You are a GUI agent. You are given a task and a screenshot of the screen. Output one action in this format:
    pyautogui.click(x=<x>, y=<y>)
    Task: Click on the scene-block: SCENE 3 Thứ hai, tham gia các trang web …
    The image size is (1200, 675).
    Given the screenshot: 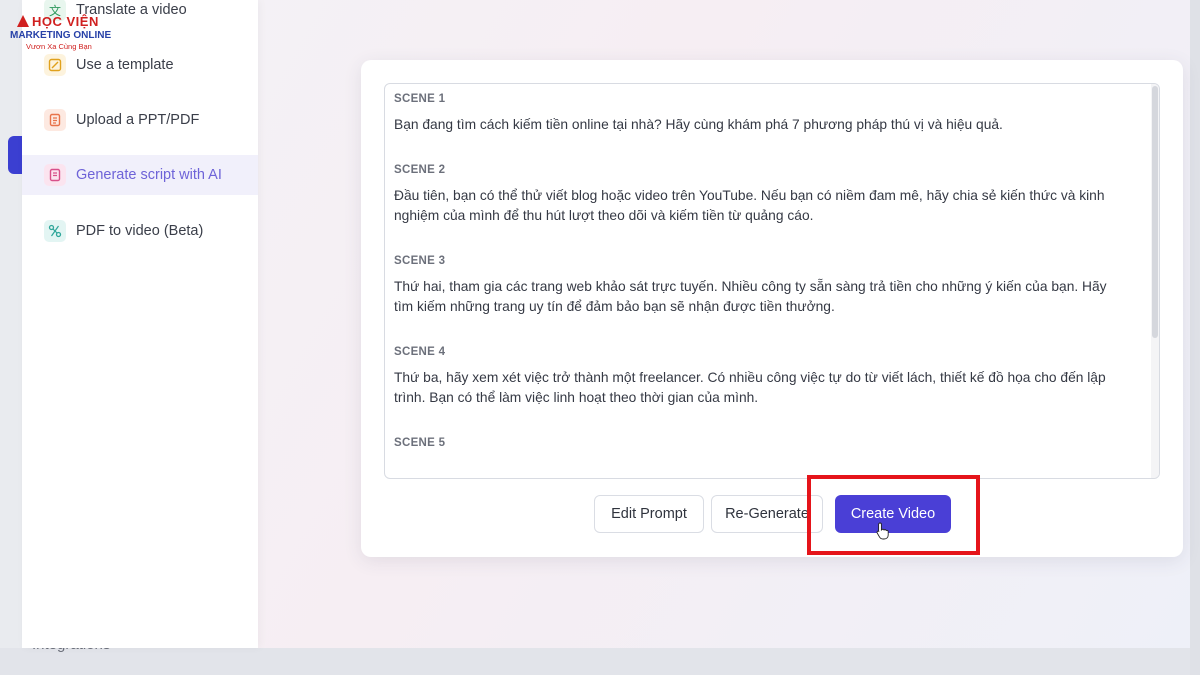 What is the action you would take?
    pyautogui.click(x=761, y=286)
    